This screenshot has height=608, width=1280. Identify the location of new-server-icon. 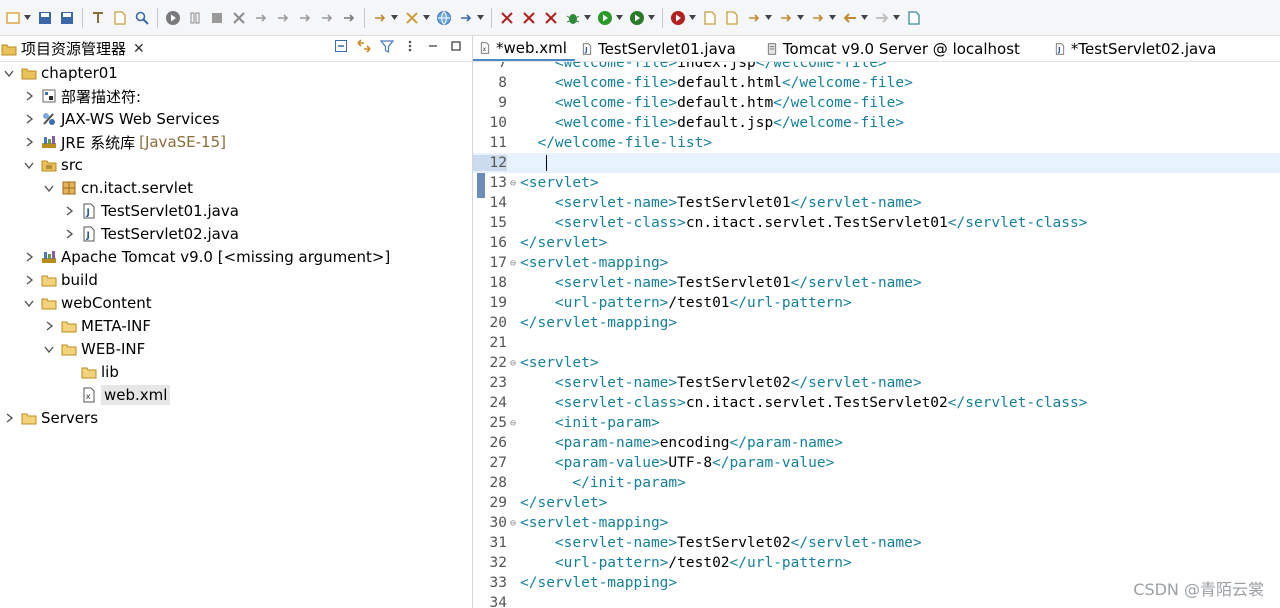
(380, 17).